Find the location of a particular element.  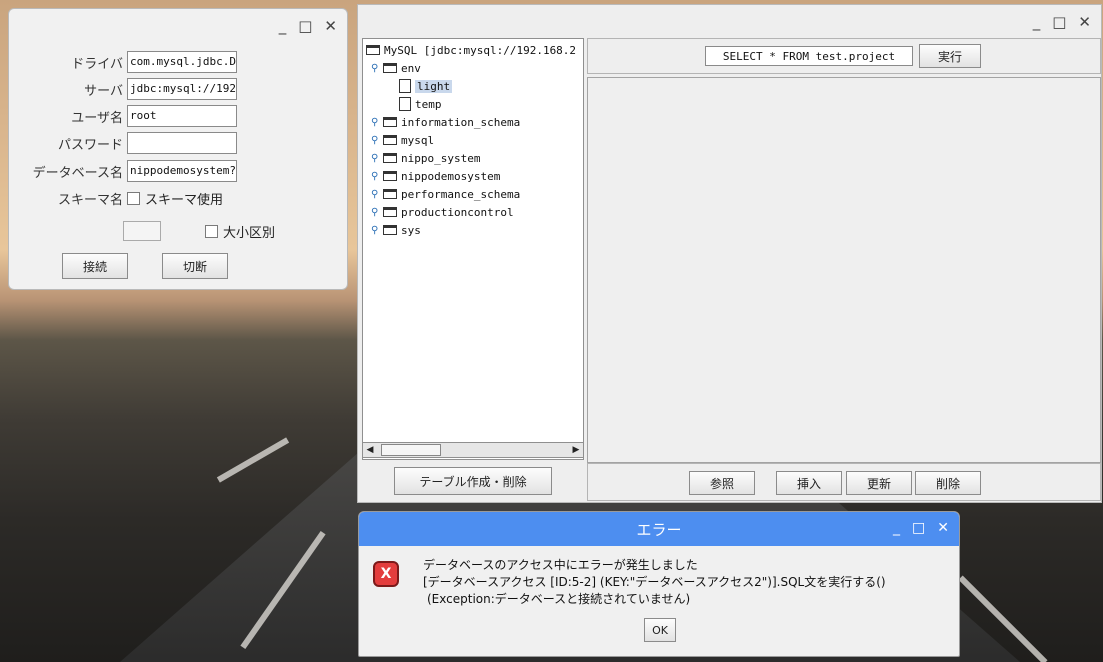

connection-window-controls: _ □ ✕ is located at coordinates (308, 26).